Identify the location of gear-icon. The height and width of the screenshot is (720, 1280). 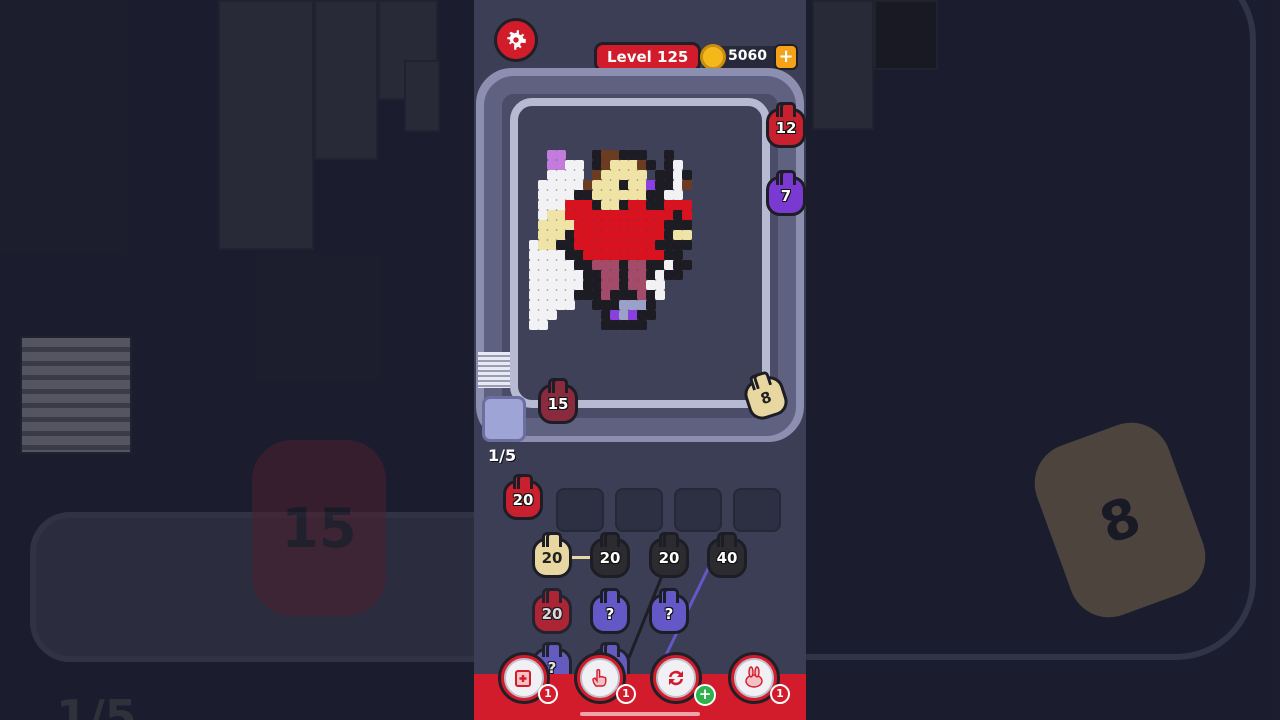
(516, 40).